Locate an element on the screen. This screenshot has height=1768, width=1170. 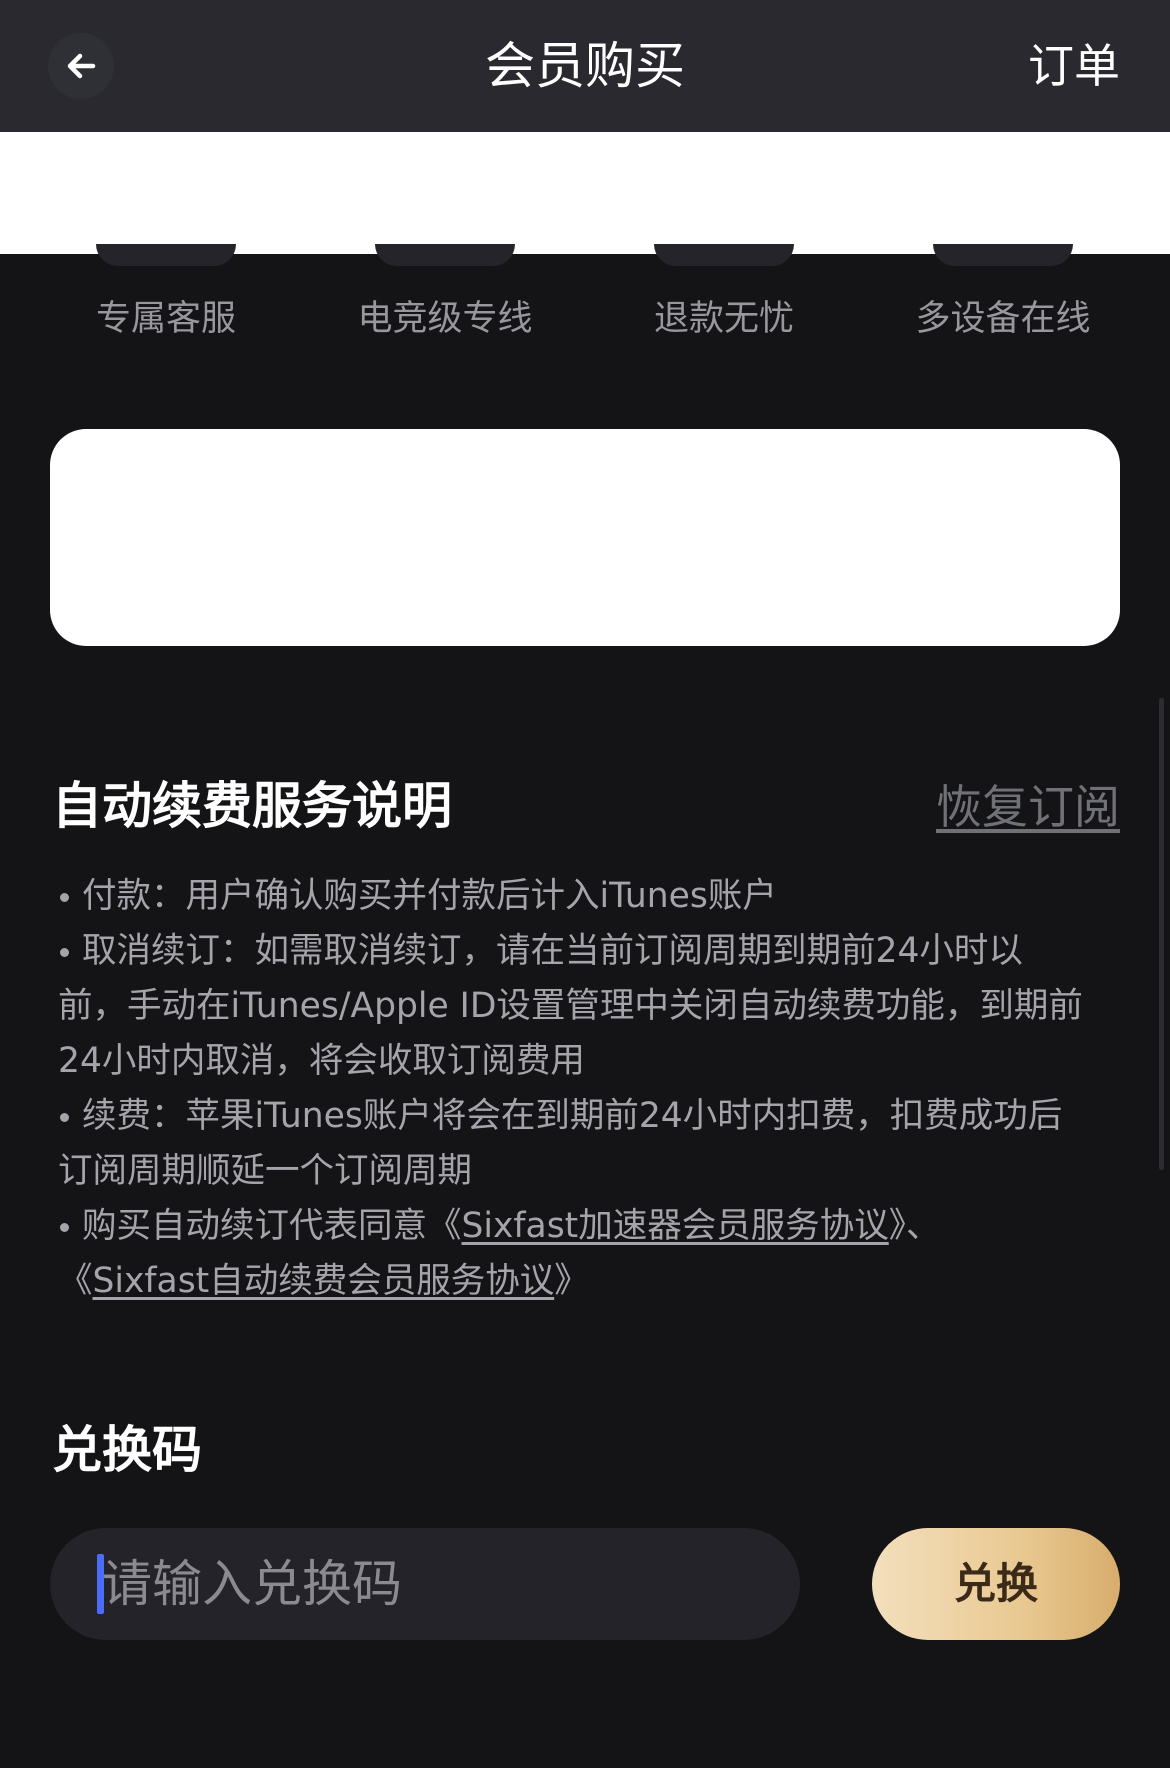
note-text: 购买自动续订代表同意《 is located at coordinates (272, 1226).